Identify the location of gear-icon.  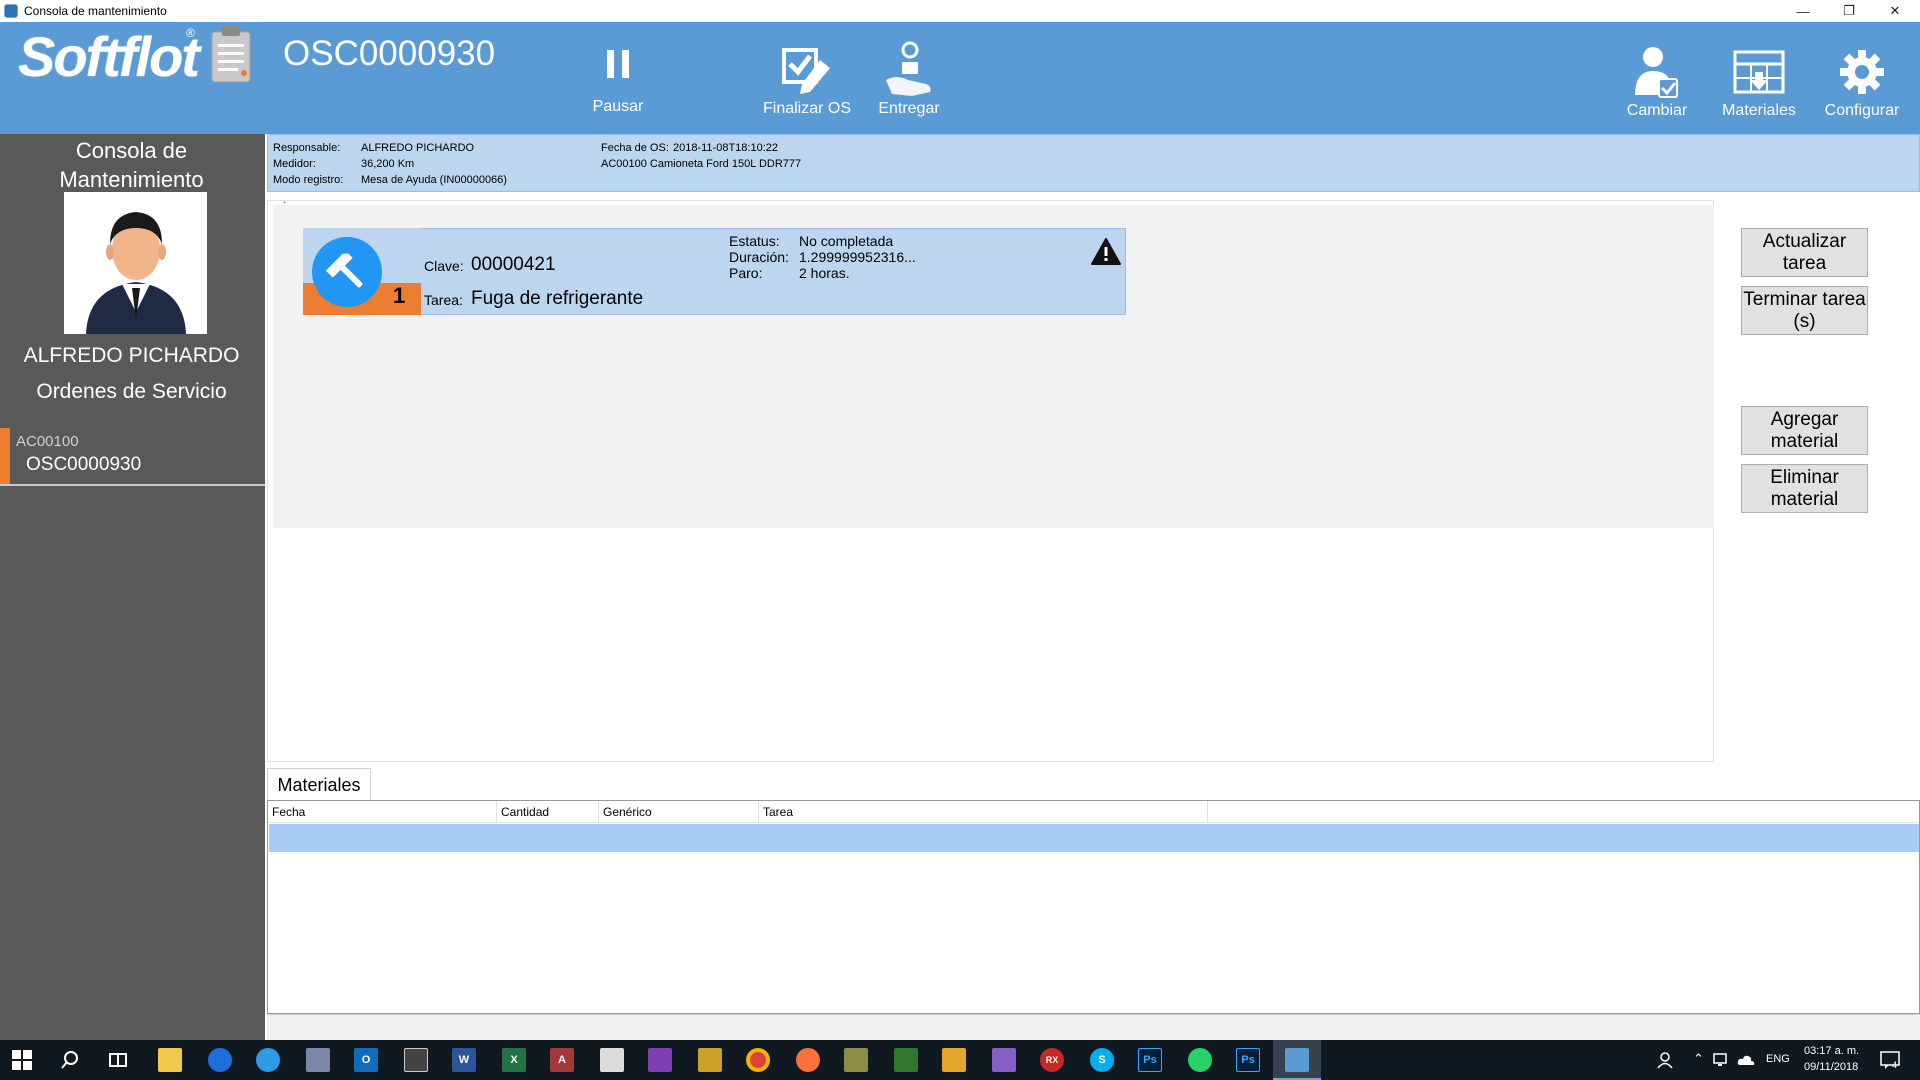
(1862, 72).